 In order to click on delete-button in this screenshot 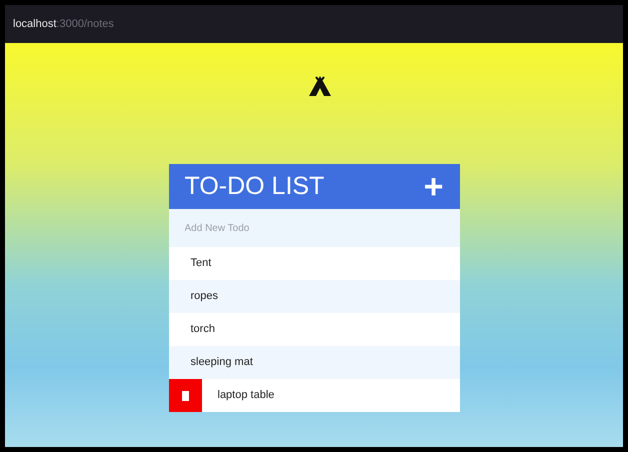, I will do `click(185, 395)`.